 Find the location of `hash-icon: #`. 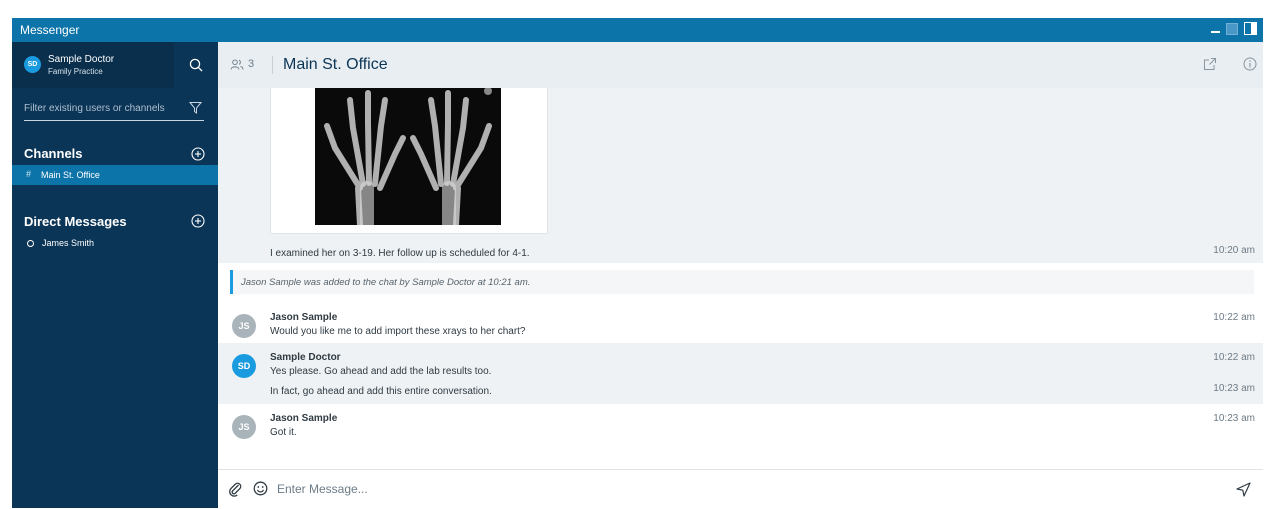

hash-icon: # is located at coordinates (29, 174).